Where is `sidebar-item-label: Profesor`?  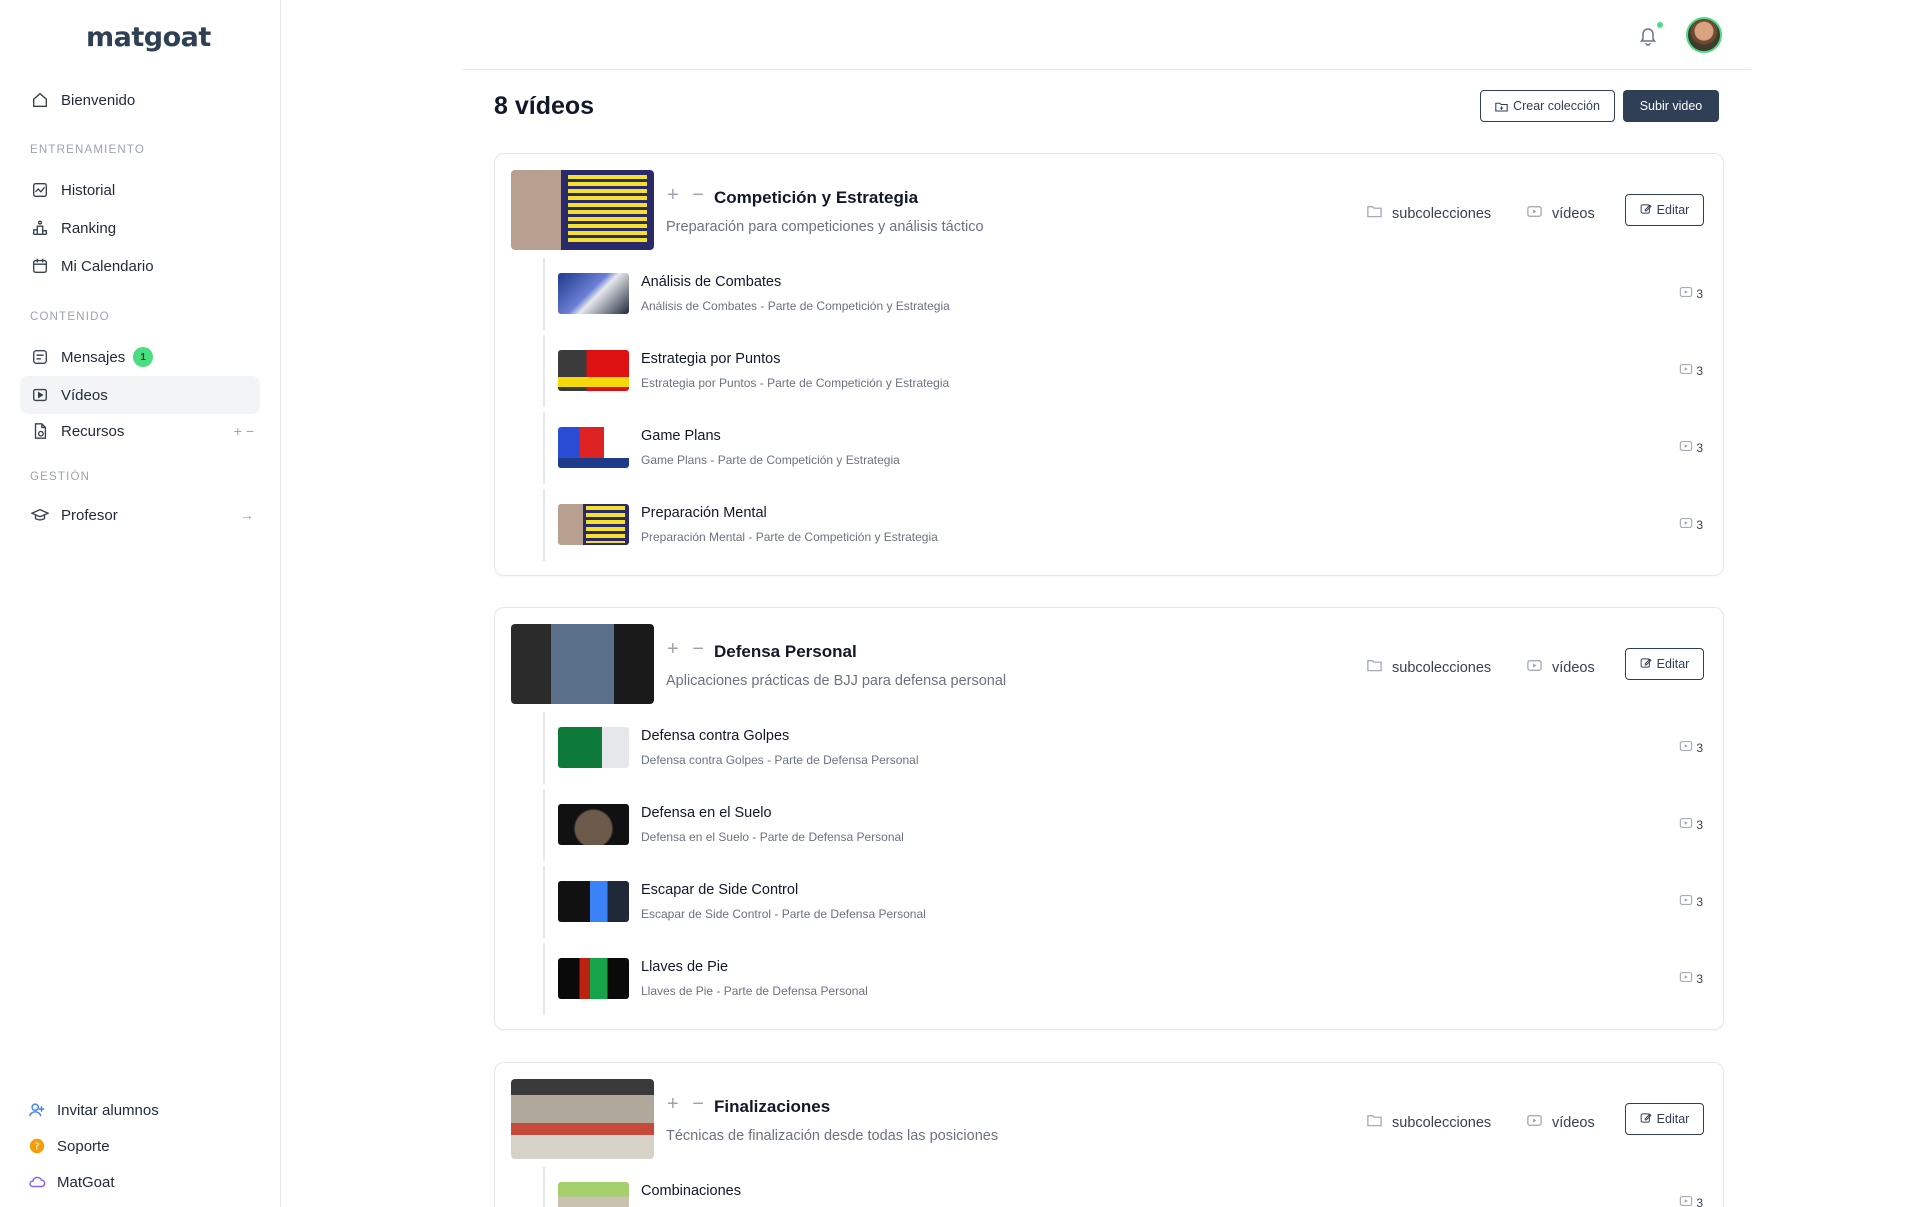
sidebar-item-label: Profesor is located at coordinates (89, 515).